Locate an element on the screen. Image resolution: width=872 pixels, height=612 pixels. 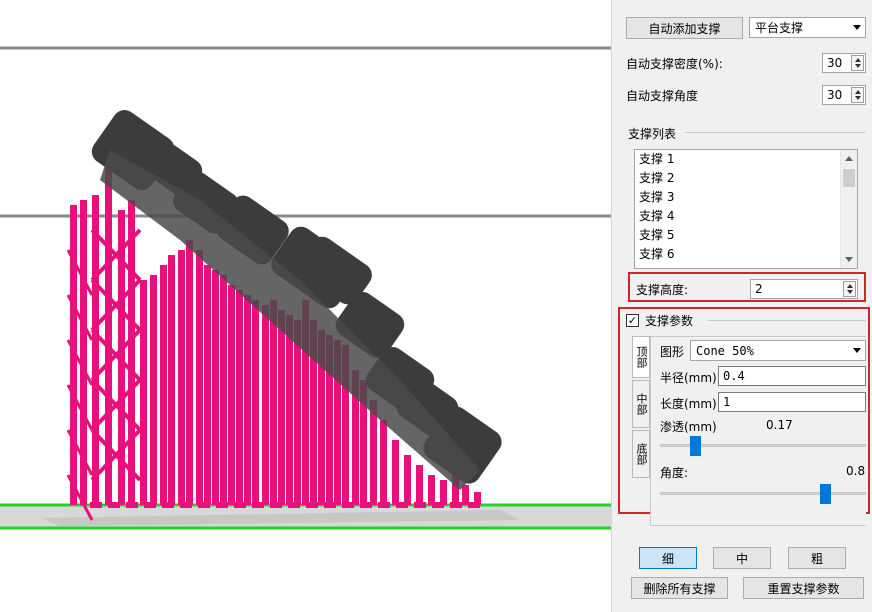
support-type-value: 平台支撑 is located at coordinates (779, 28).